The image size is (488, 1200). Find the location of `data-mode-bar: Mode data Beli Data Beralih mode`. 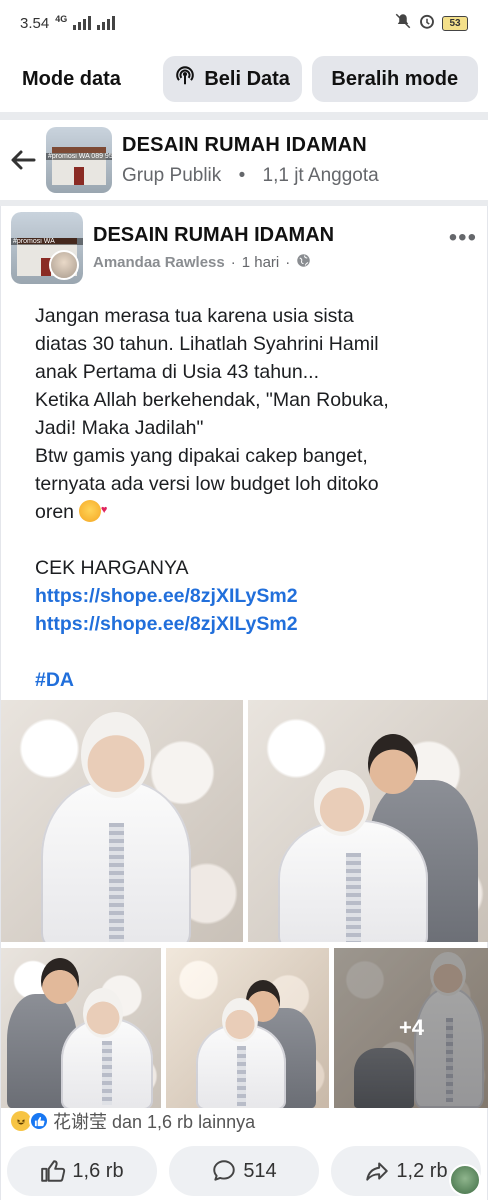

data-mode-bar: Mode data Beli Data Beralih mode is located at coordinates (244, 79).